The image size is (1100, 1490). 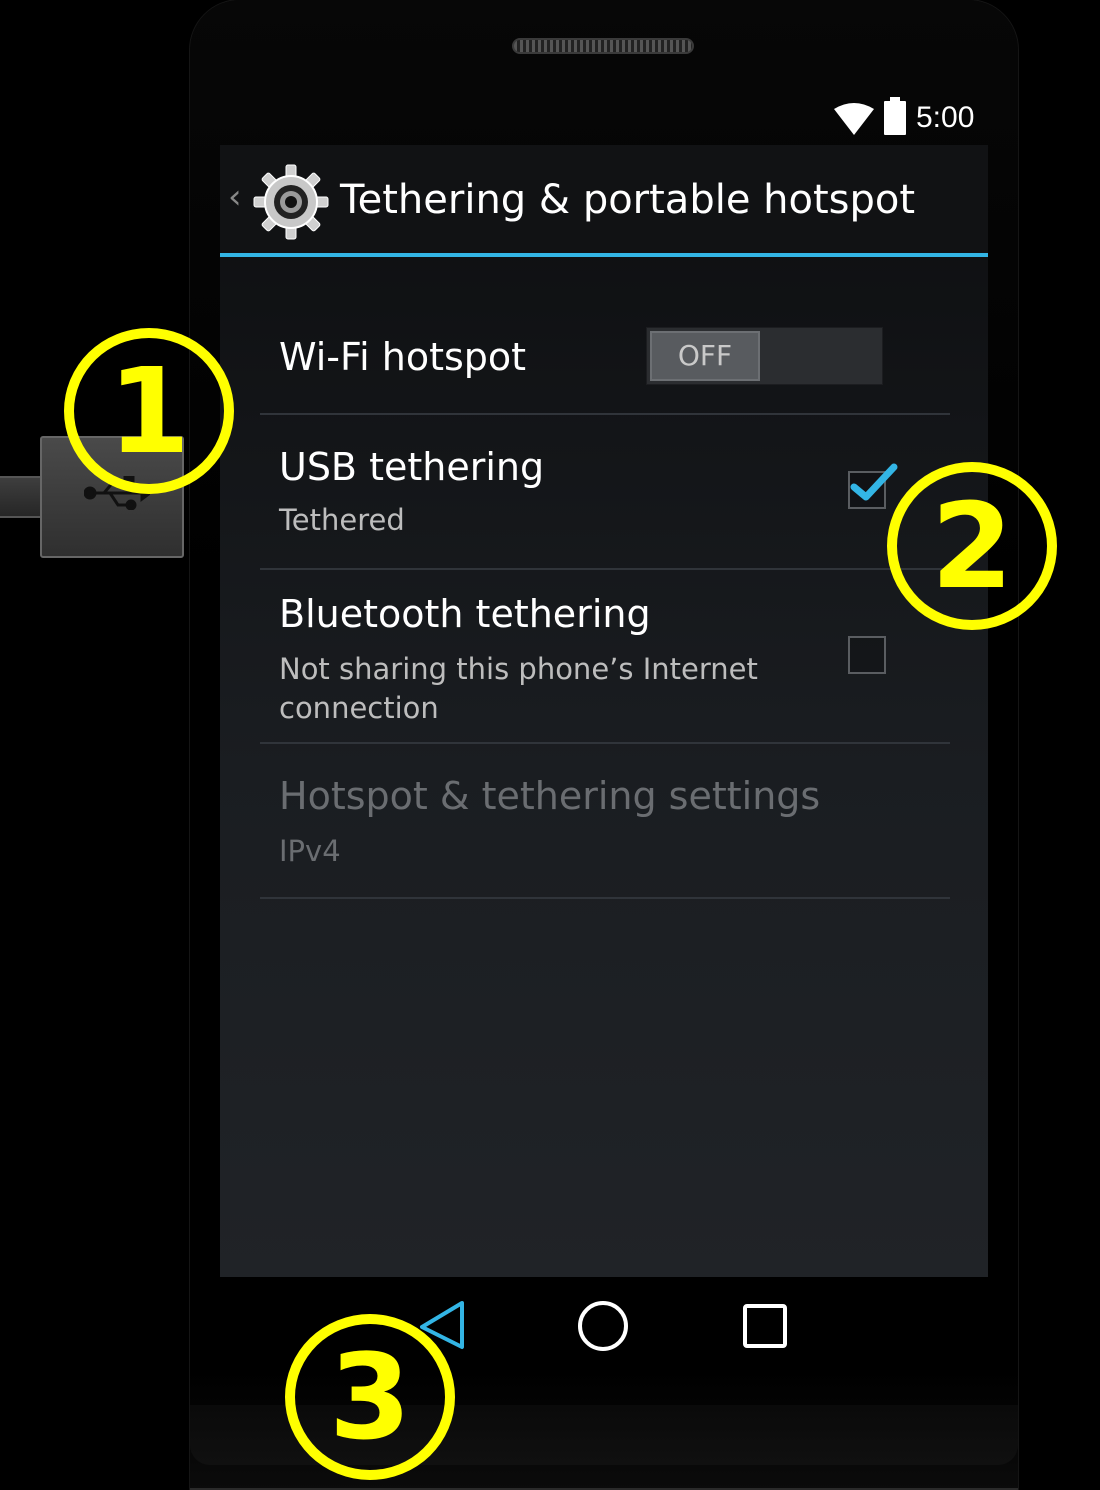 What do you see at coordinates (945, 117) in the screenshot?
I see `status-clock: 5:00` at bounding box center [945, 117].